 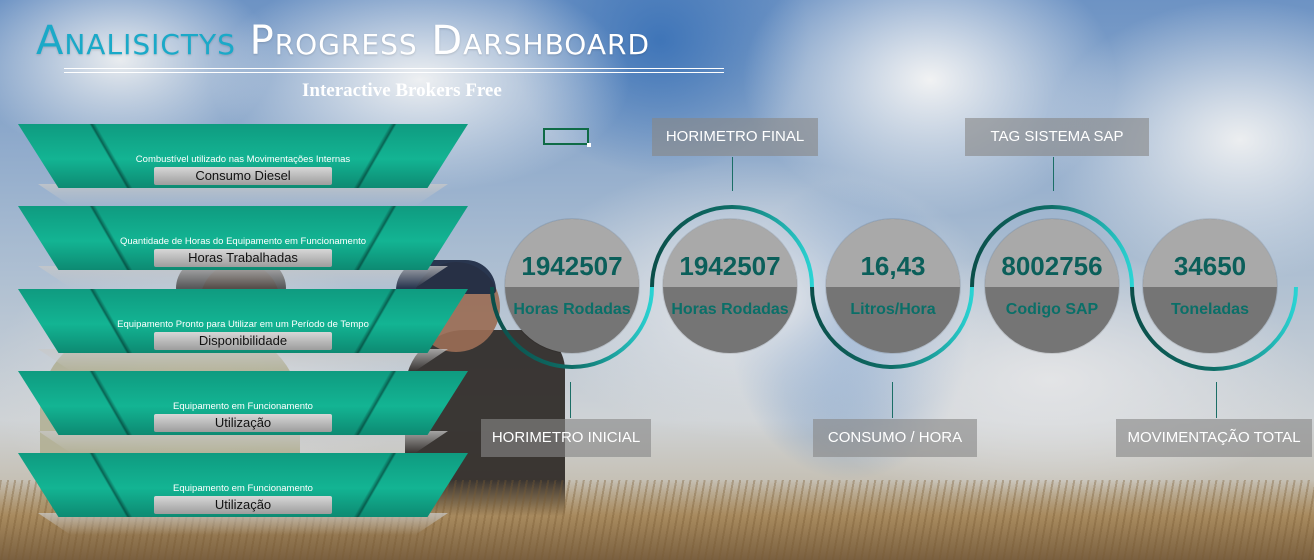 What do you see at coordinates (243, 176) in the screenshot?
I see `card-label: Consumo Diesel` at bounding box center [243, 176].